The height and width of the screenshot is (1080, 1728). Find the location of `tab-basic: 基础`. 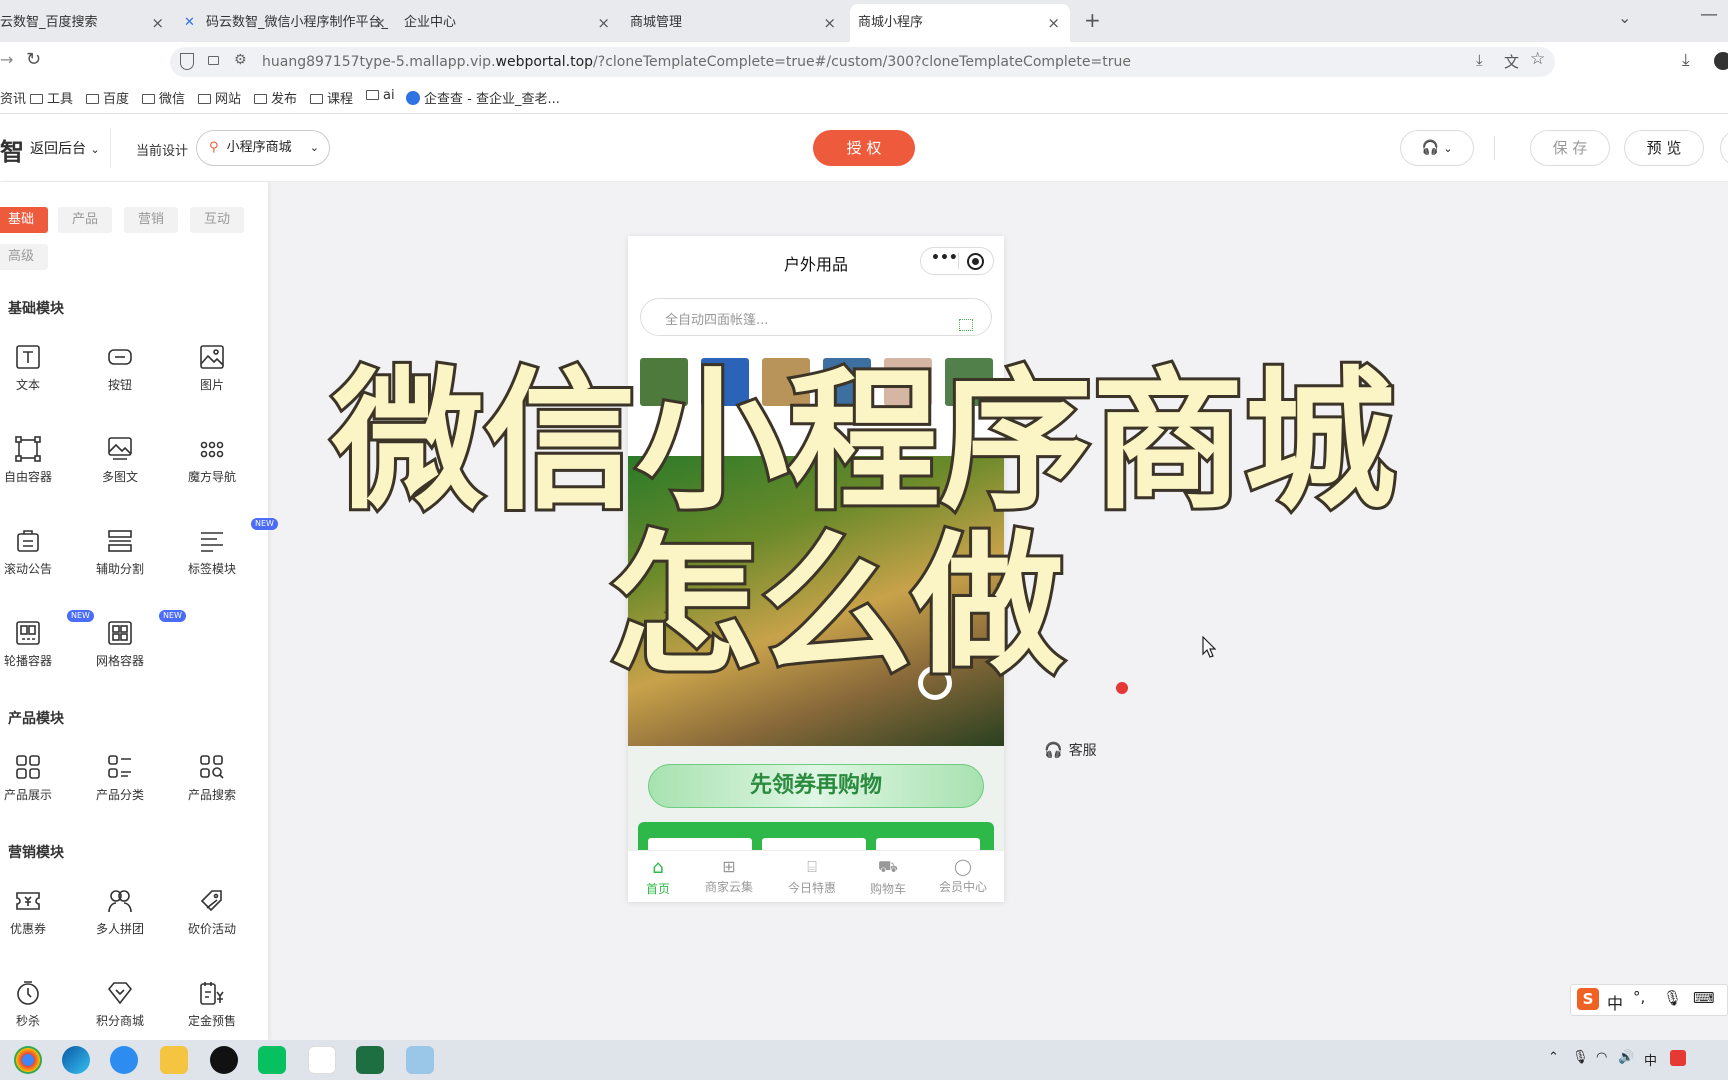

tab-basic: 基础 is located at coordinates (24, 220).